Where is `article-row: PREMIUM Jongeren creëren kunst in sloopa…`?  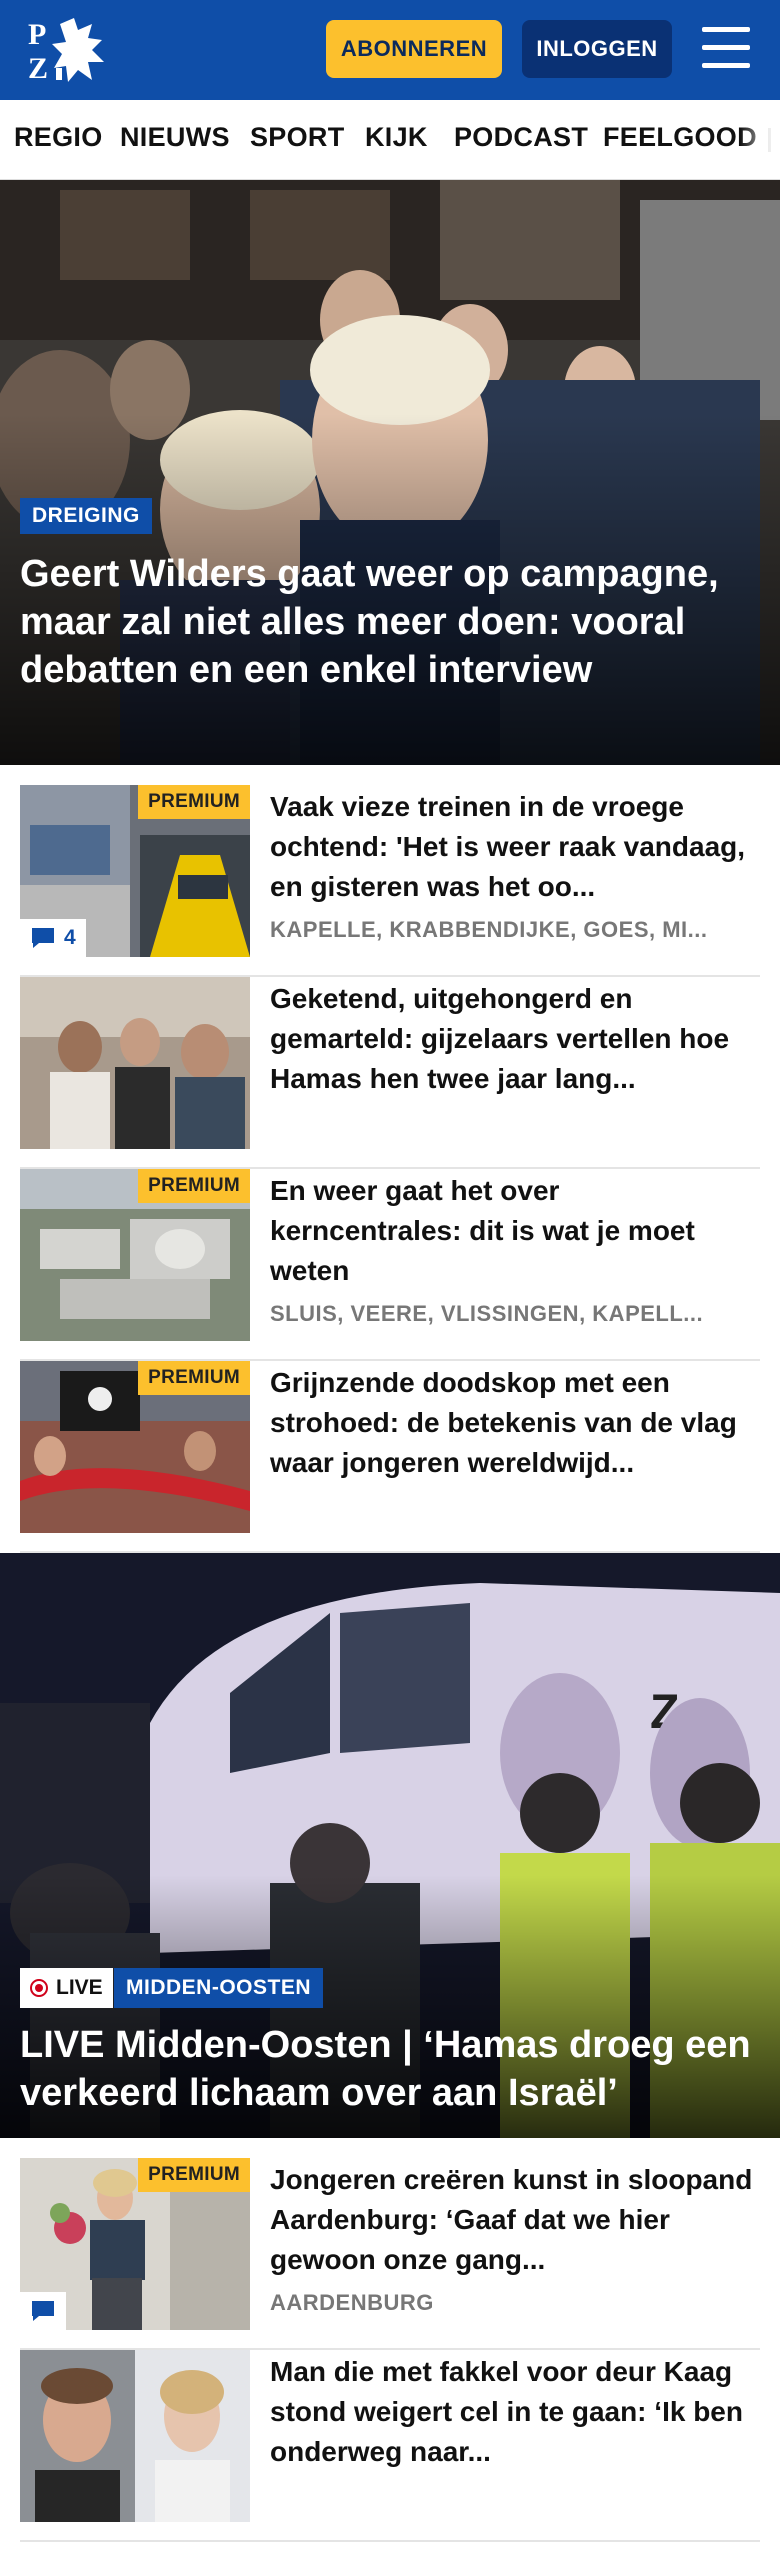 article-row: PREMIUM Jongeren creëren kunst in sloopa… is located at coordinates (390, 2254).